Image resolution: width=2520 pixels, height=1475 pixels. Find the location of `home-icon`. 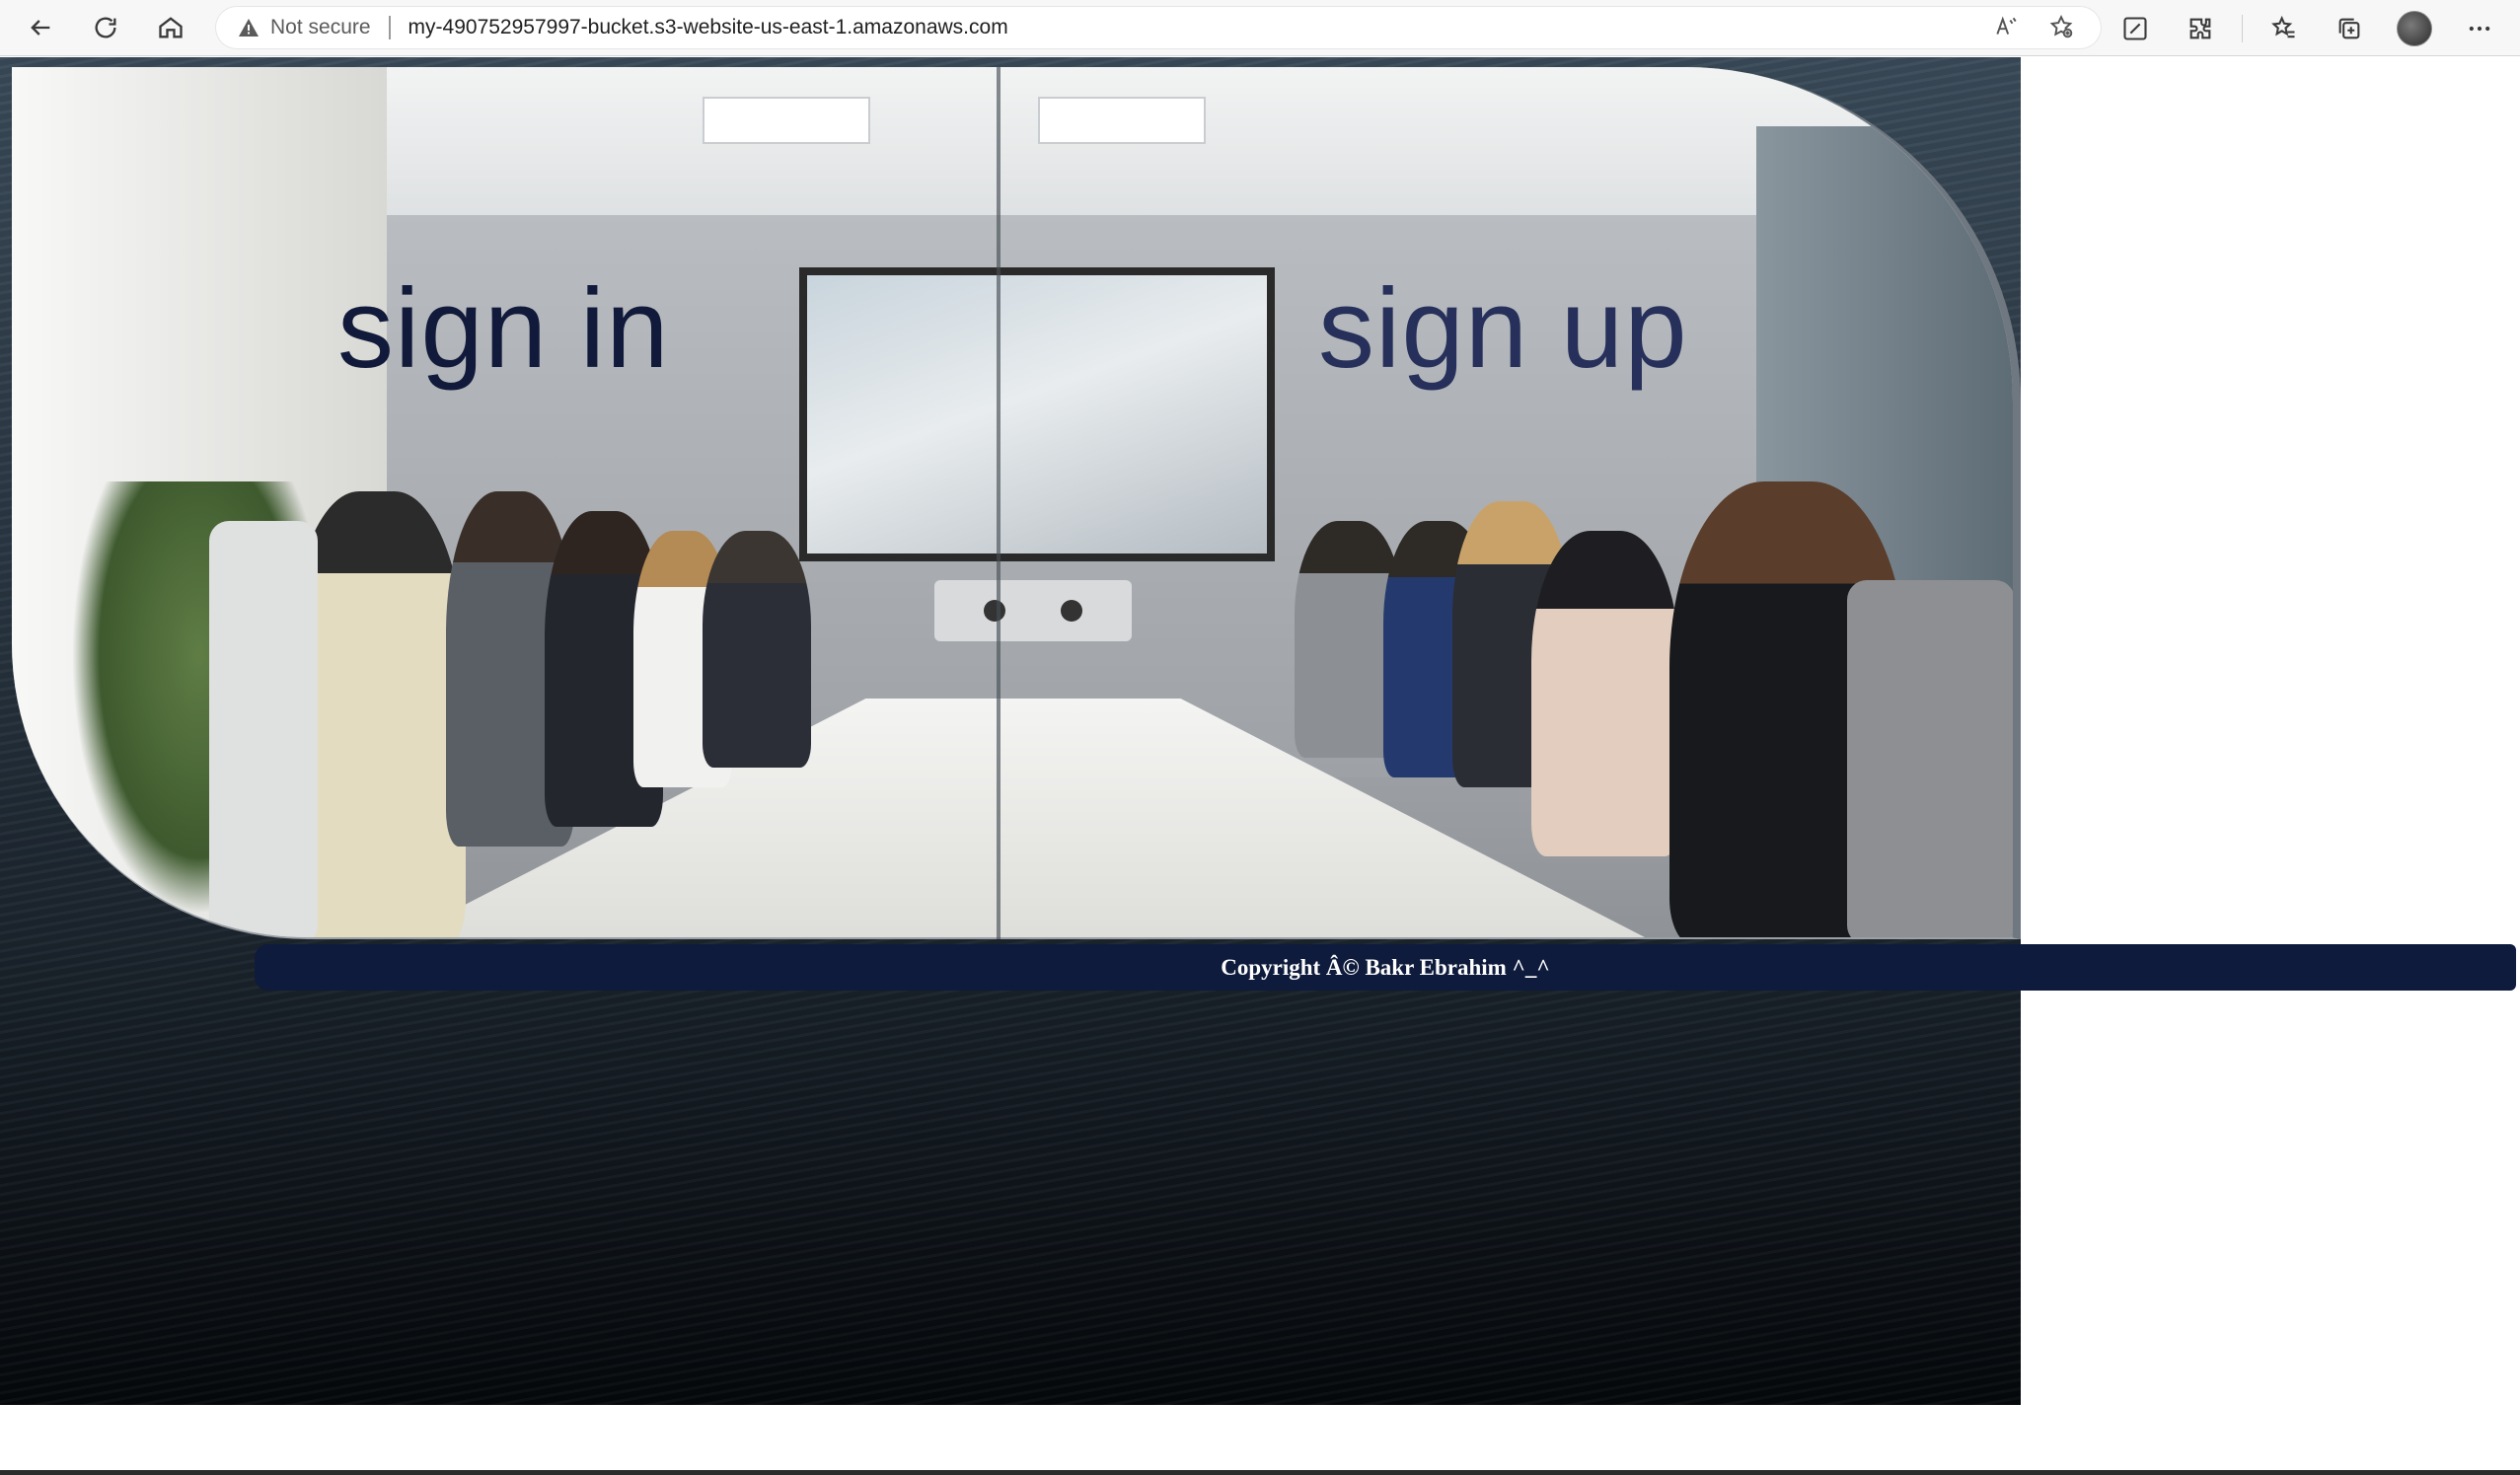

home-icon is located at coordinates (171, 27).